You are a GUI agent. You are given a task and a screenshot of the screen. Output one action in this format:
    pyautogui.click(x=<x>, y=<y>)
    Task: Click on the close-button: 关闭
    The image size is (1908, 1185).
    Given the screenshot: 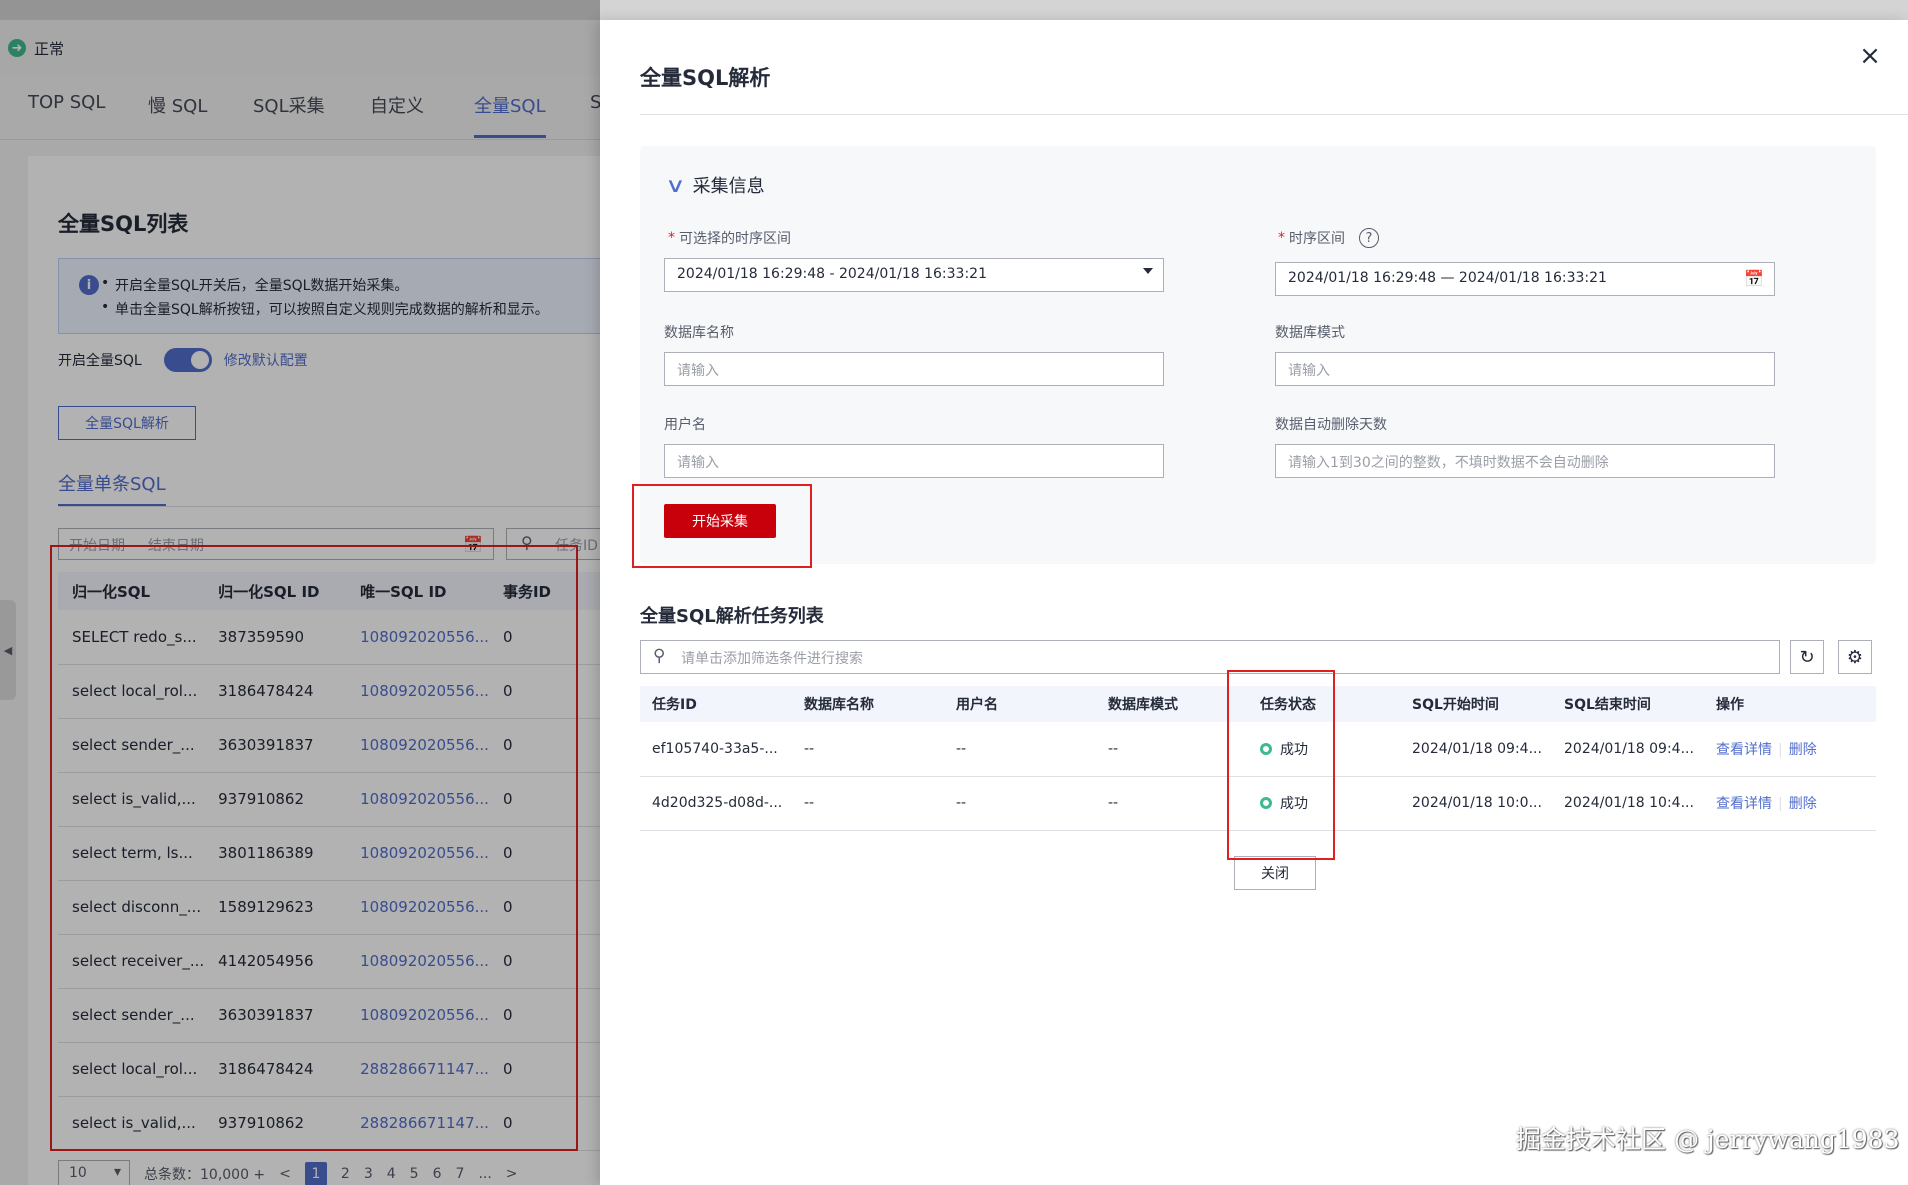 What is the action you would take?
    pyautogui.click(x=1275, y=873)
    